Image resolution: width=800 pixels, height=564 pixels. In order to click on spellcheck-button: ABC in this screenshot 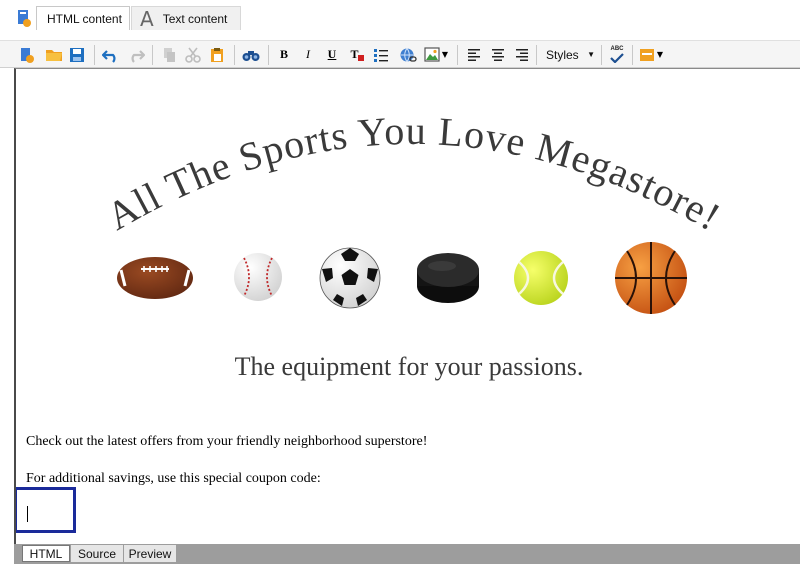, I will do `click(617, 54)`.